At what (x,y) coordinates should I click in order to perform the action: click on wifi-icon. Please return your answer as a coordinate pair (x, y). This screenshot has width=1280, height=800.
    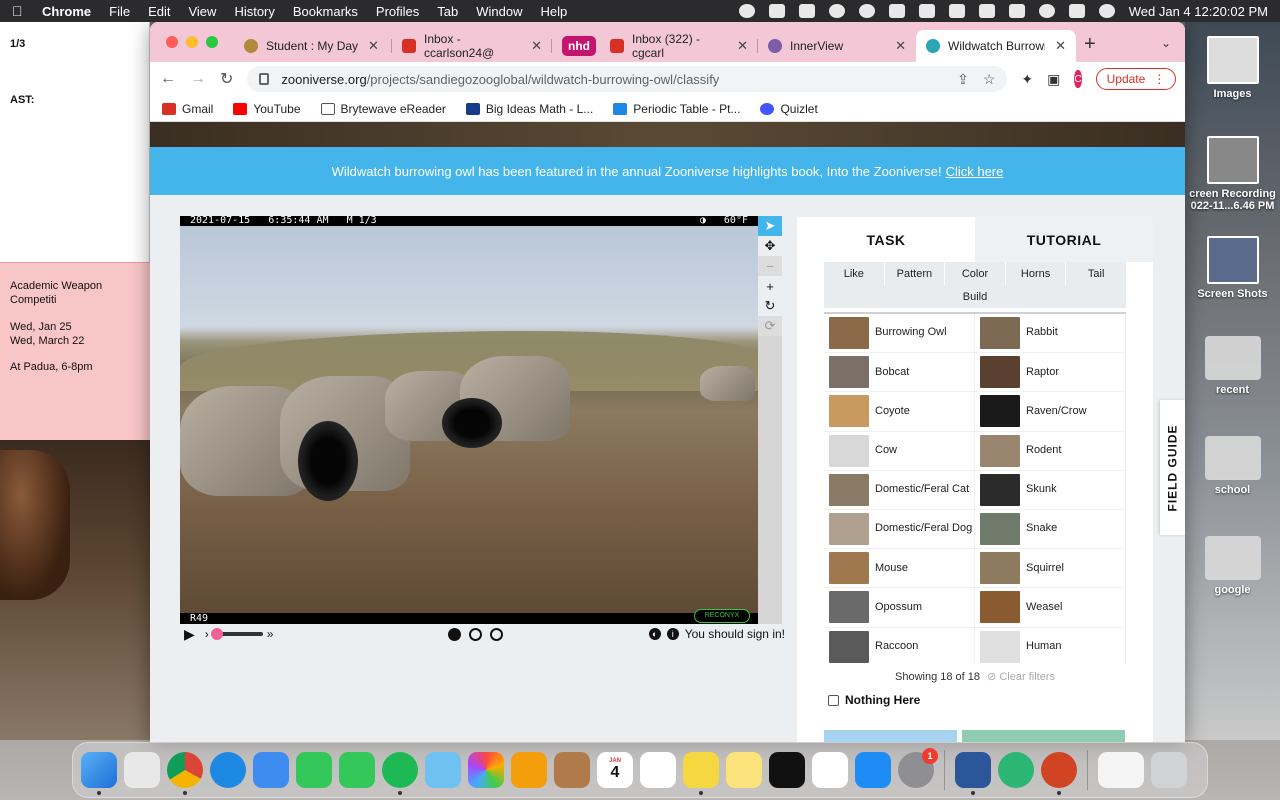
    Looking at the image, I should click on (1016, 11).